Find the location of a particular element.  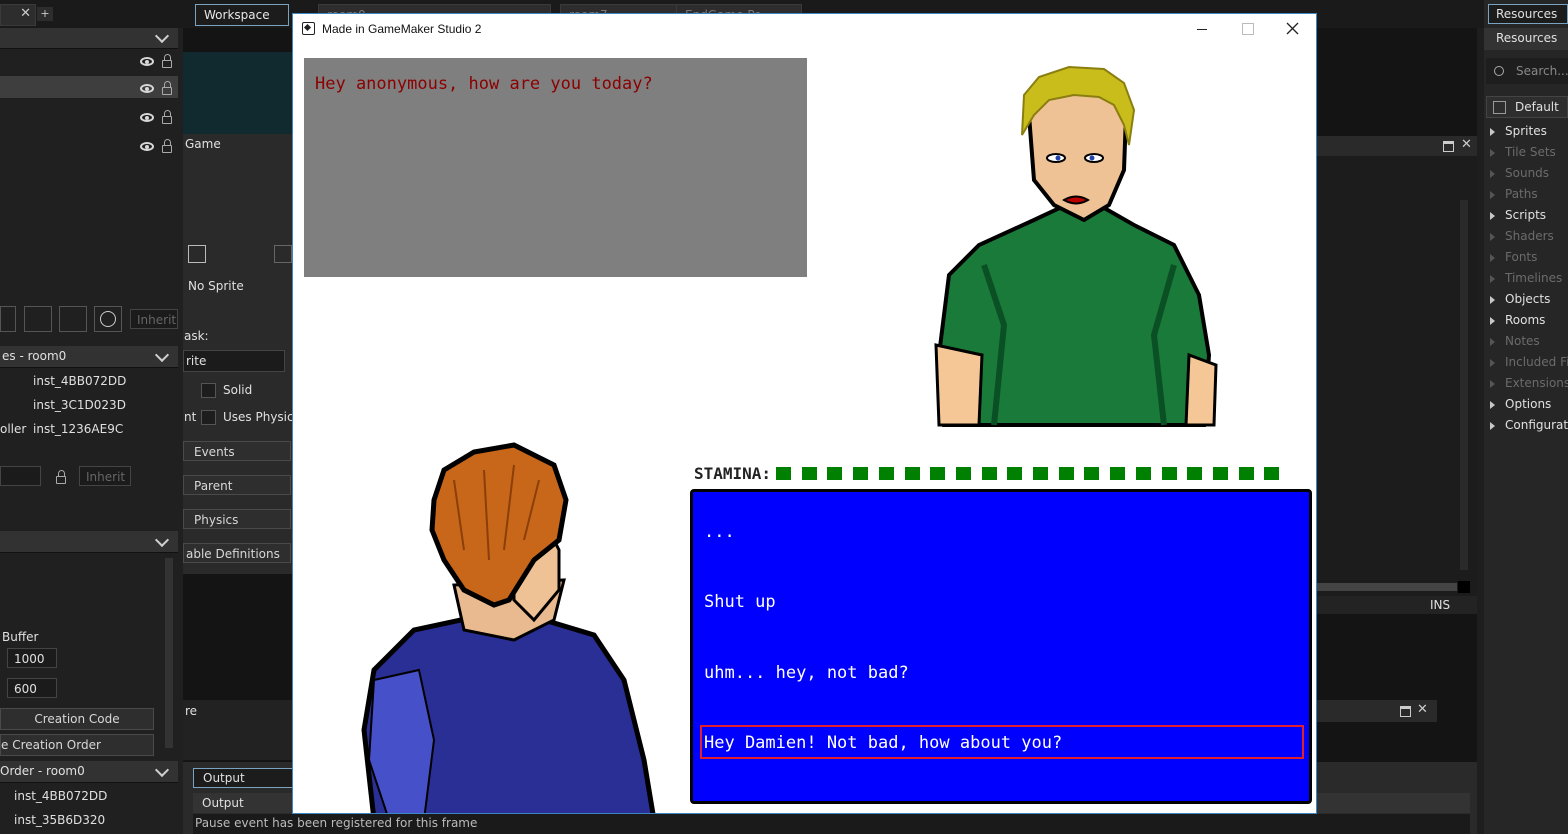

left-tab: ✕ is located at coordinates (18, 15).